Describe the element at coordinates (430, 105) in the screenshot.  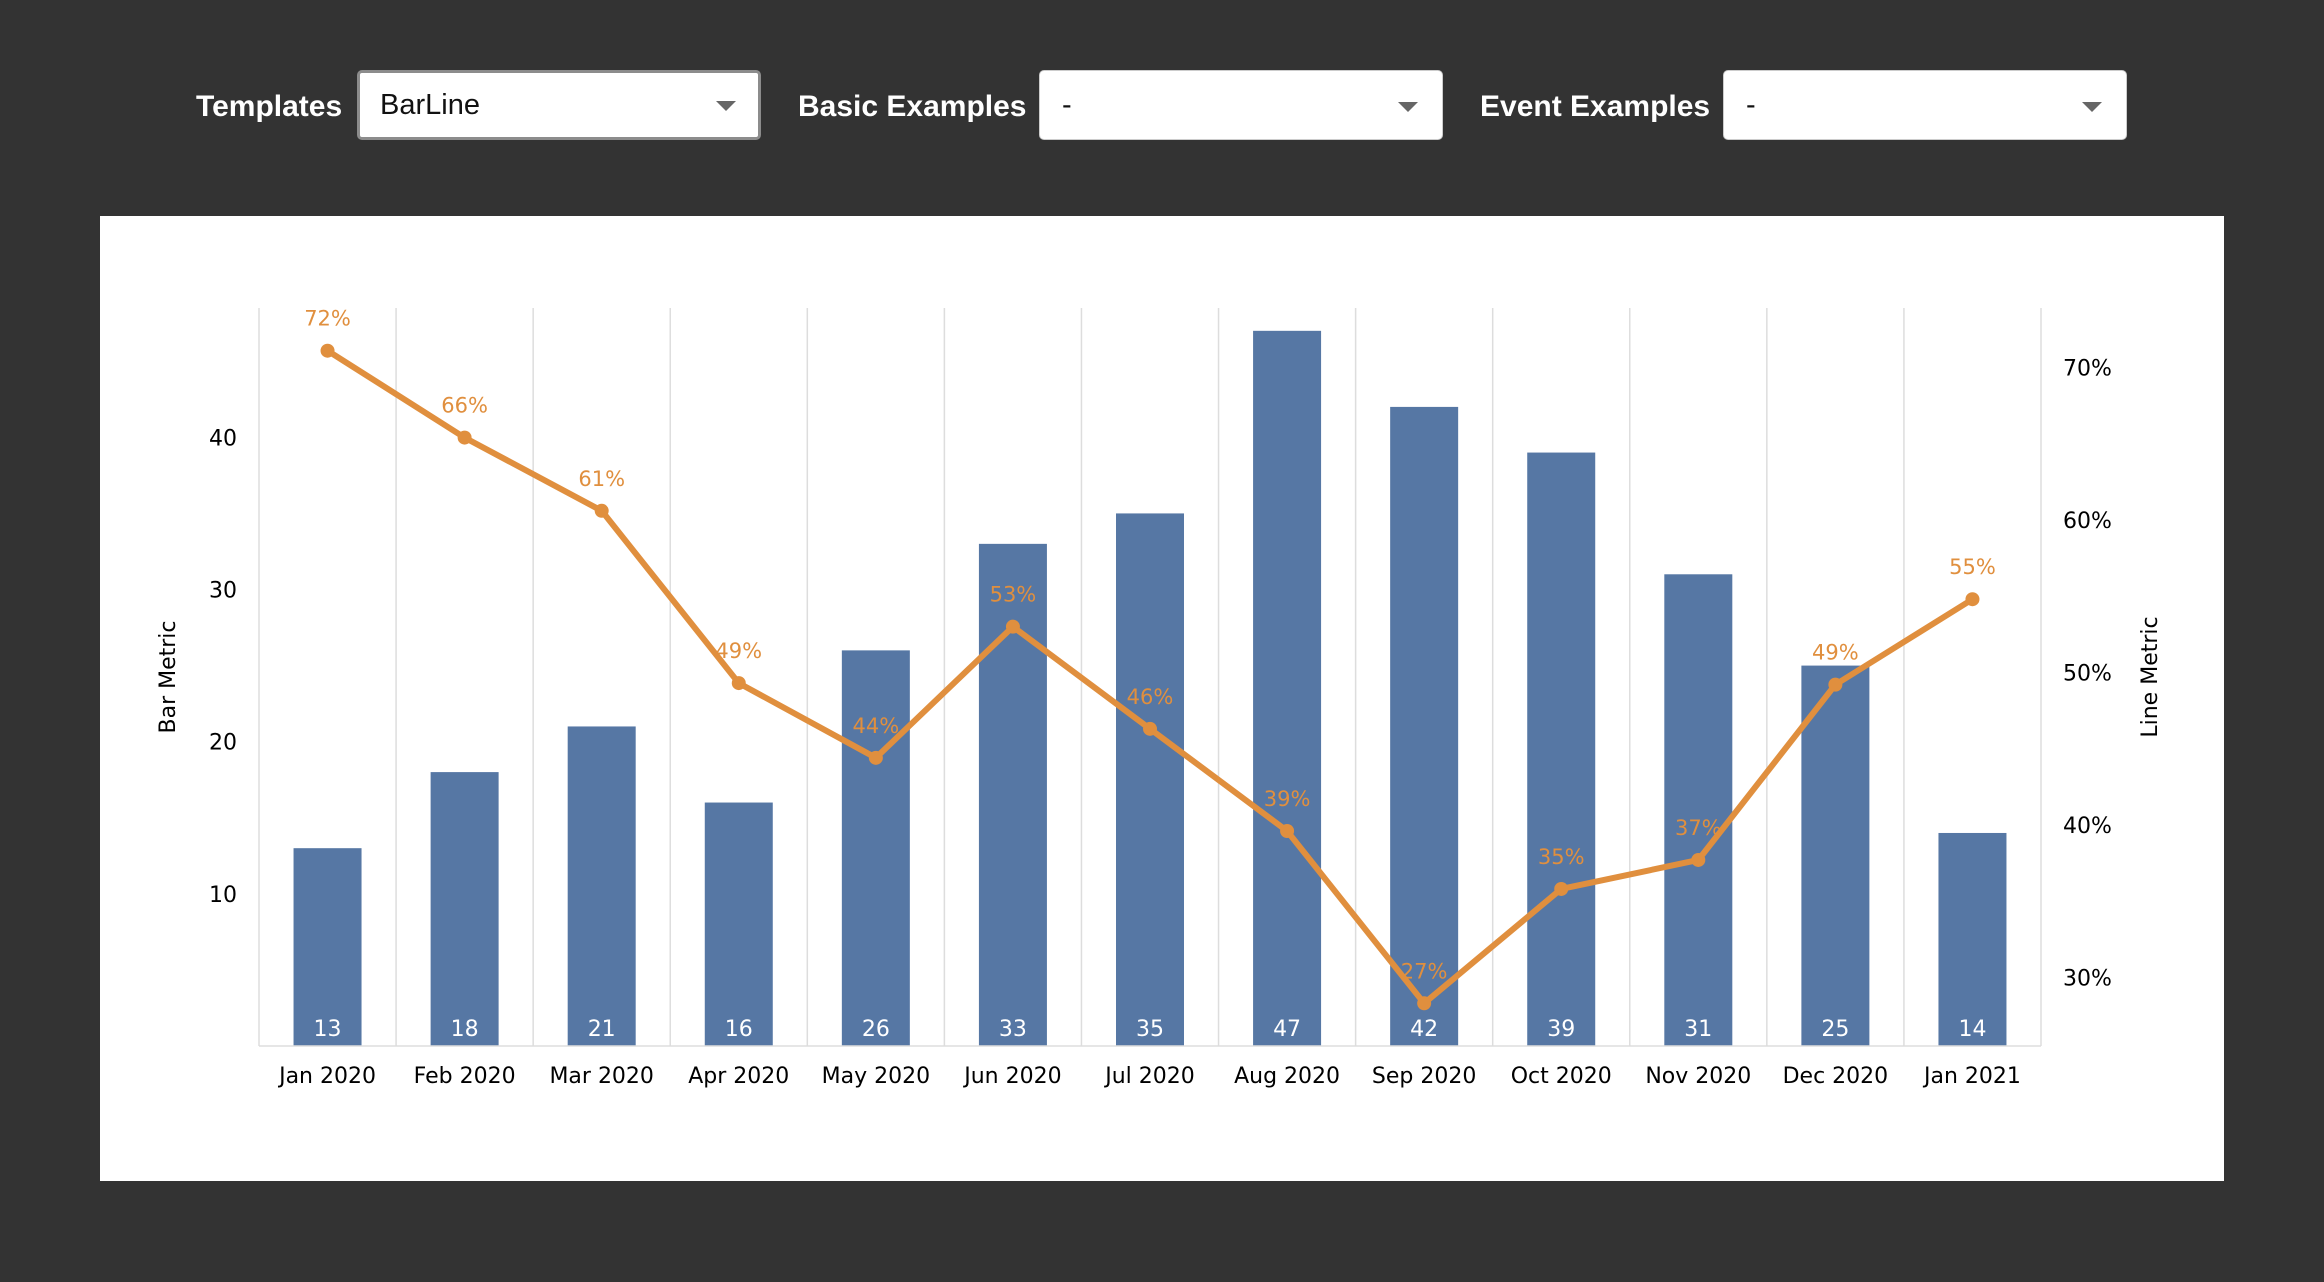
I see `templates-select-value: BarLine` at that location.